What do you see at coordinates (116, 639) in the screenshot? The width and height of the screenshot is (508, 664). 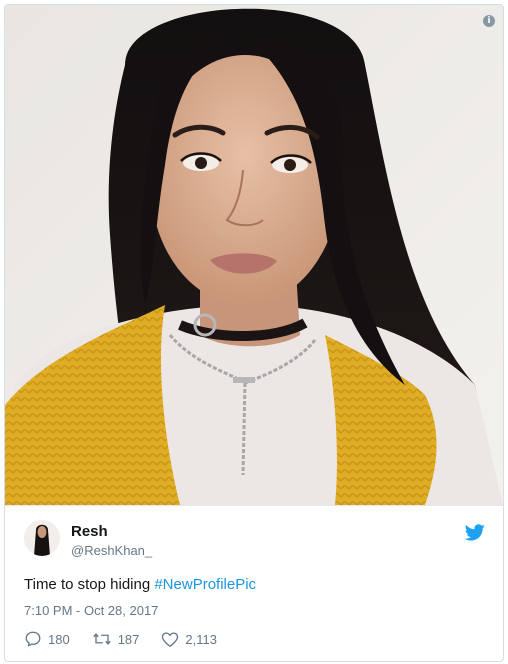 I see `retweet-button: 187` at bounding box center [116, 639].